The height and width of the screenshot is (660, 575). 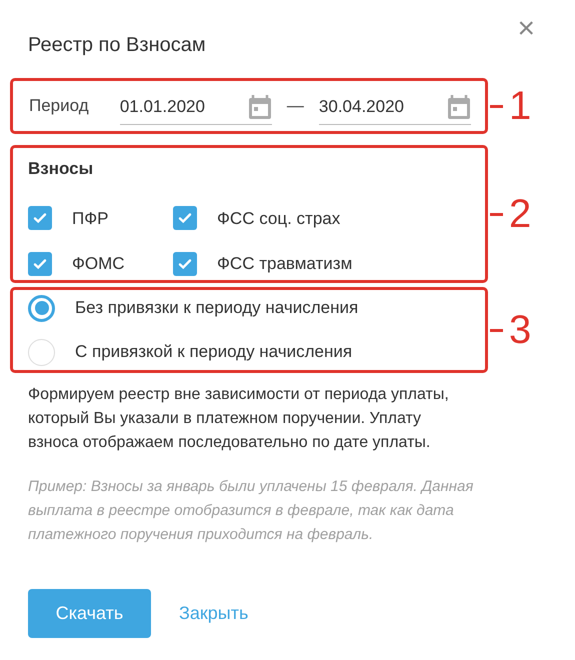 I want to click on radio-label: С привязкой к периоду начисления, so click(x=213, y=352).